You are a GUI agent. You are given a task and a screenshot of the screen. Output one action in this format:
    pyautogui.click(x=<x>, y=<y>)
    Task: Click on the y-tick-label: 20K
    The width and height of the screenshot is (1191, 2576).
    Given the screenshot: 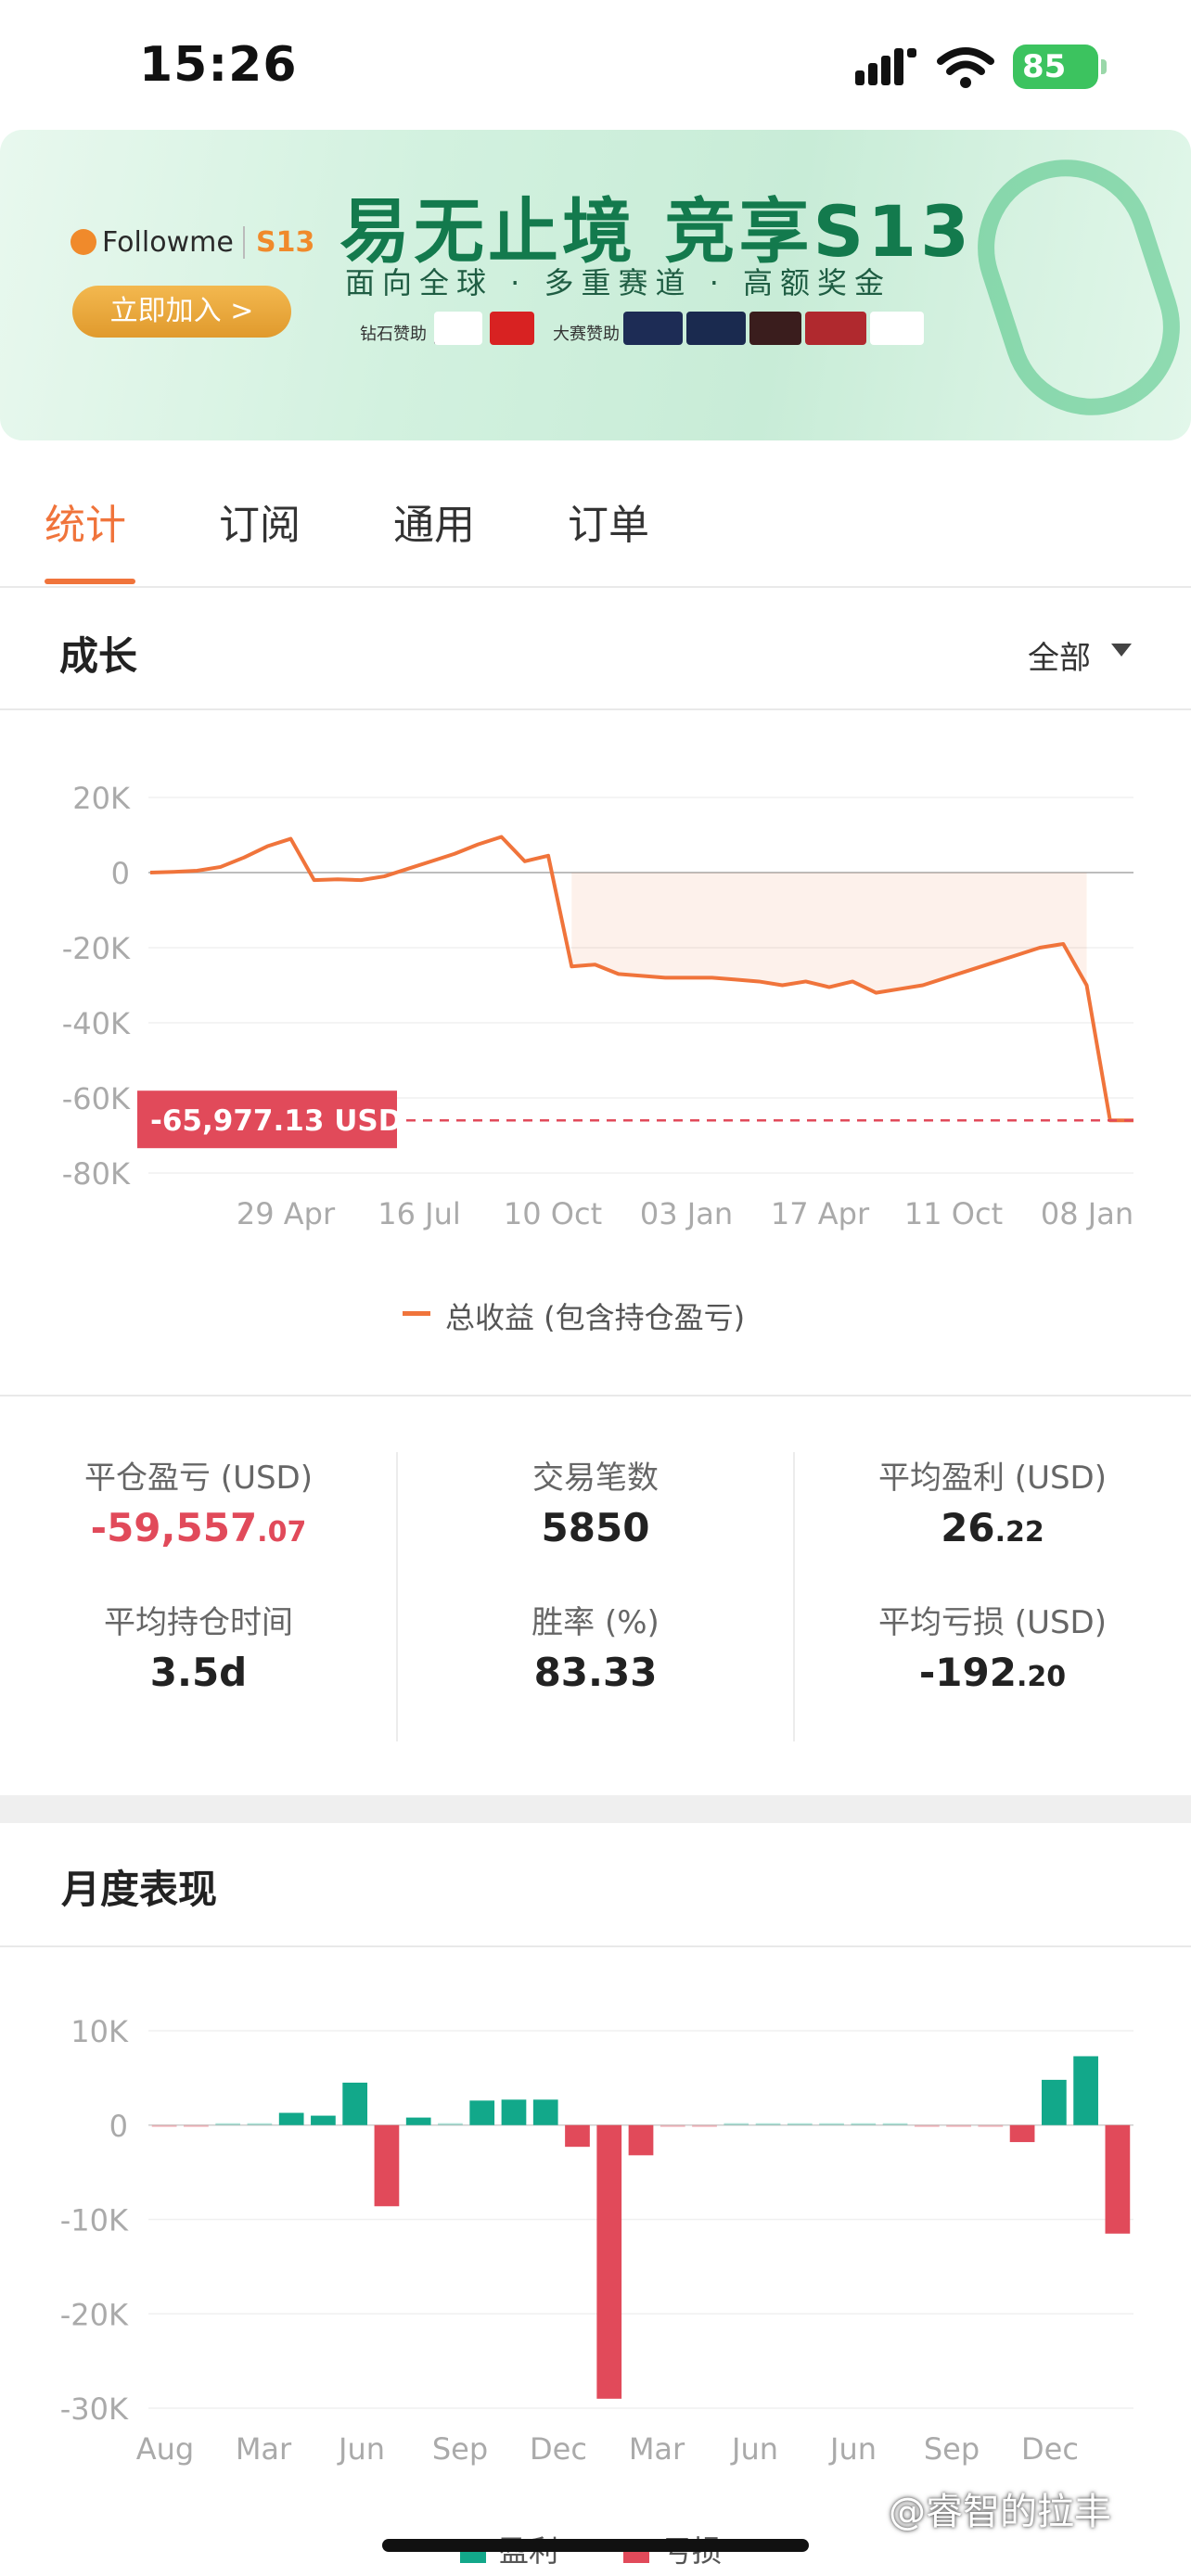 What is the action you would take?
    pyautogui.click(x=101, y=799)
    